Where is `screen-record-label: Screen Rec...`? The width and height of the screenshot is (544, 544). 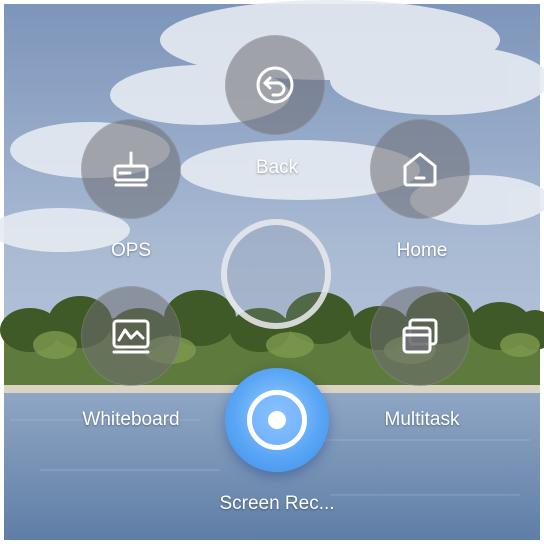 screen-record-label: Screen Rec... is located at coordinates (277, 503).